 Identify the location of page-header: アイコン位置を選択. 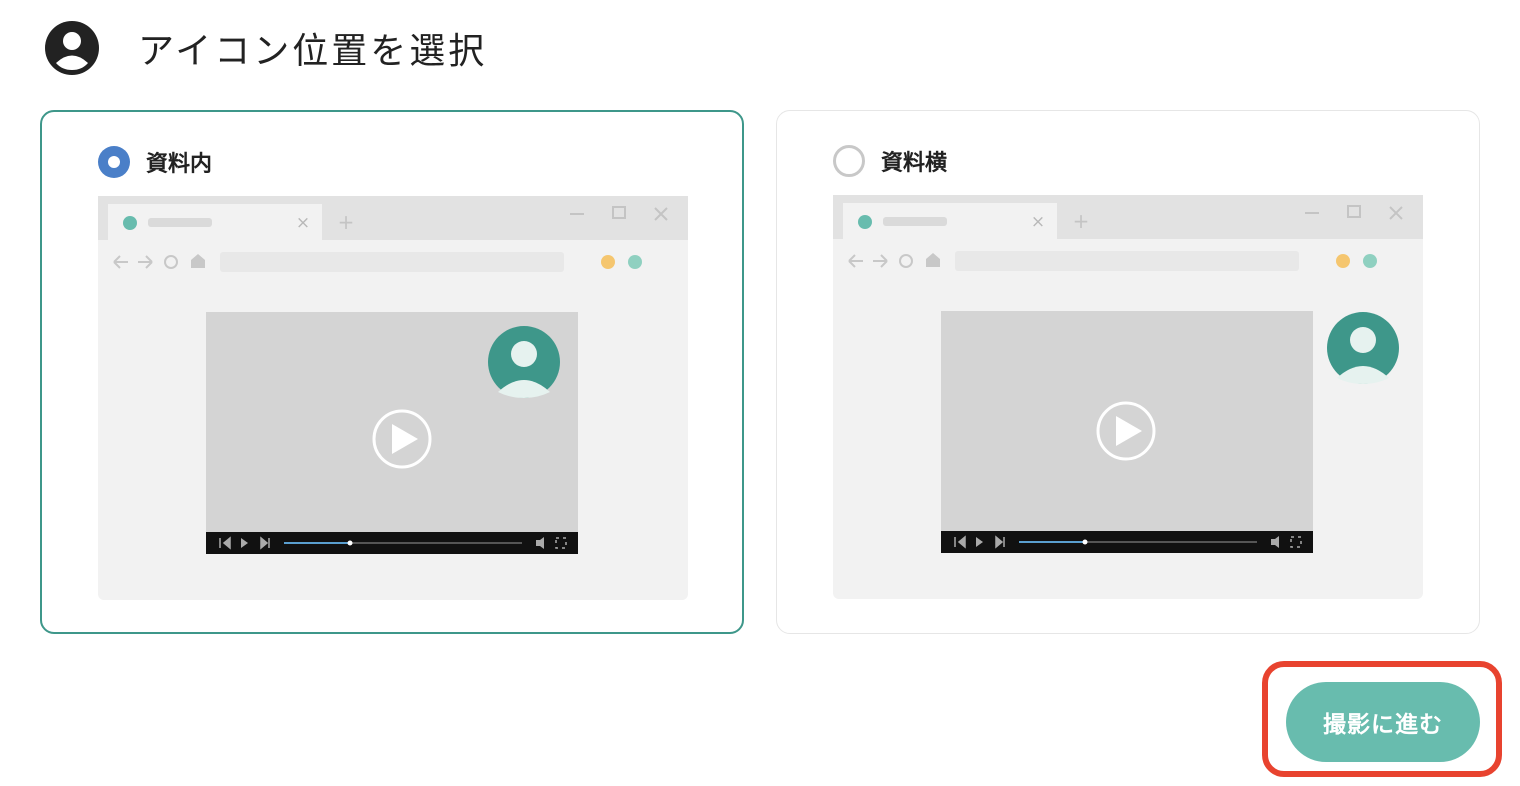
(265, 48).